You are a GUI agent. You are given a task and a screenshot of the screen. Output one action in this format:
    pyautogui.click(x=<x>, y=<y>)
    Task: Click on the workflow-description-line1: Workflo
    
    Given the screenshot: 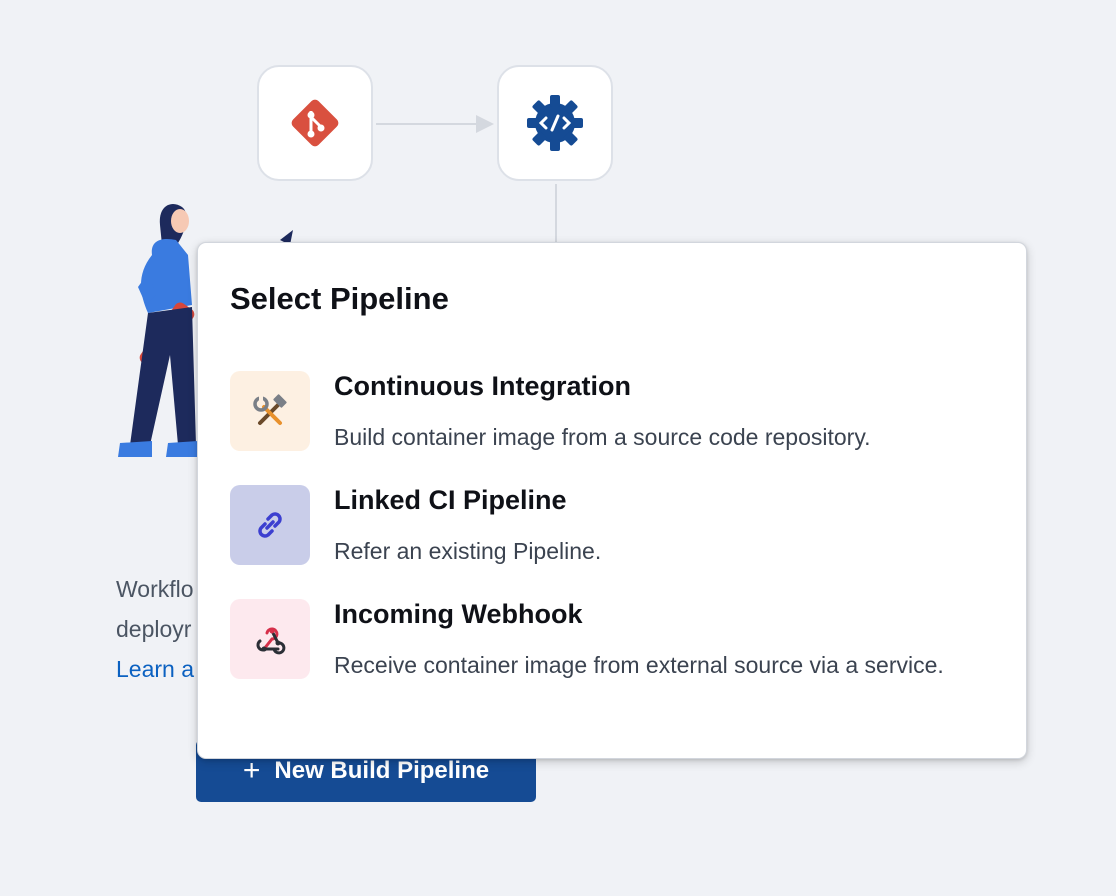 What is the action you would take?
    pyautogui.click(x=155, y=589)
    